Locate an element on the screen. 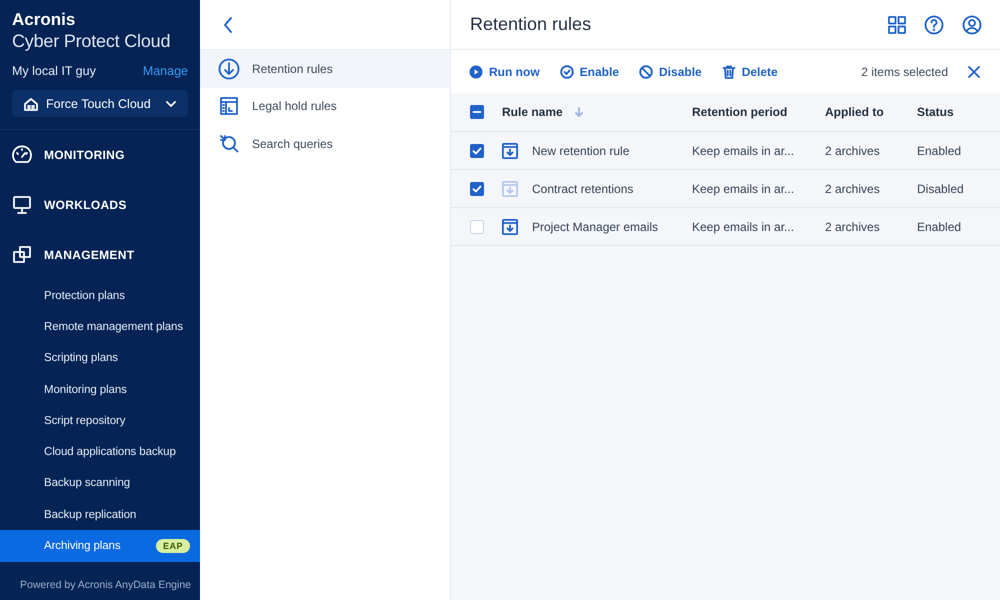 The height and width of the screenshot is (600, 1000). grid-icon is located at coordinates (897, 25).